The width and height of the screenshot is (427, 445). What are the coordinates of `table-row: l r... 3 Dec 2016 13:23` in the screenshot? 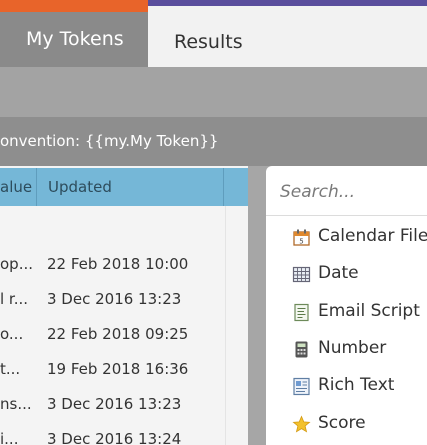 It's located at (112, 299).